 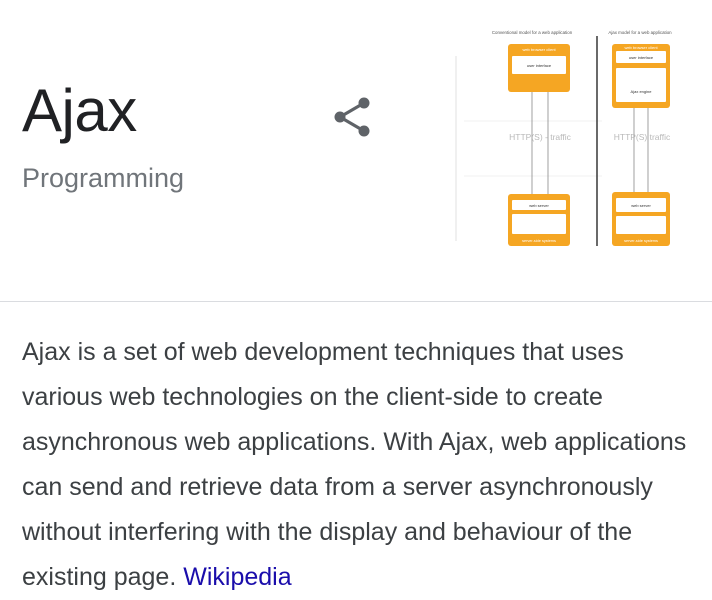 I want to click on thumb-left-heading: Conventional model for a web application, so click(x=532, y=32).